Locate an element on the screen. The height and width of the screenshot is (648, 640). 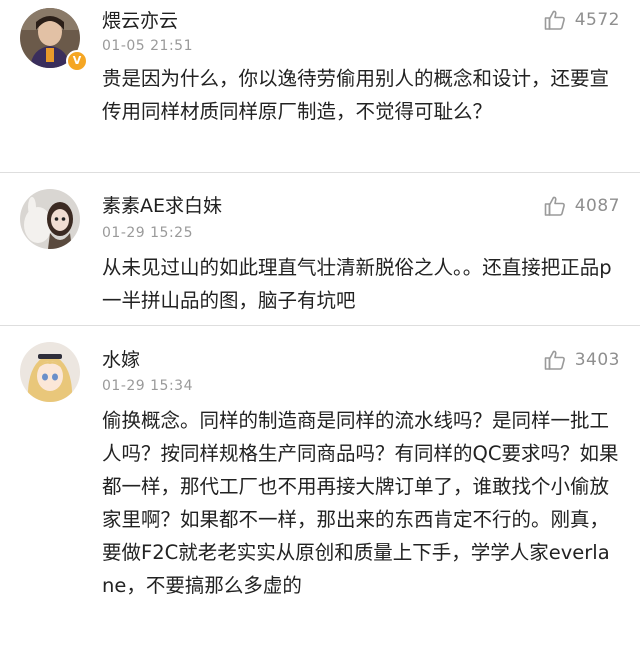
like-button: 4572 is located at coordinates (581, 20).